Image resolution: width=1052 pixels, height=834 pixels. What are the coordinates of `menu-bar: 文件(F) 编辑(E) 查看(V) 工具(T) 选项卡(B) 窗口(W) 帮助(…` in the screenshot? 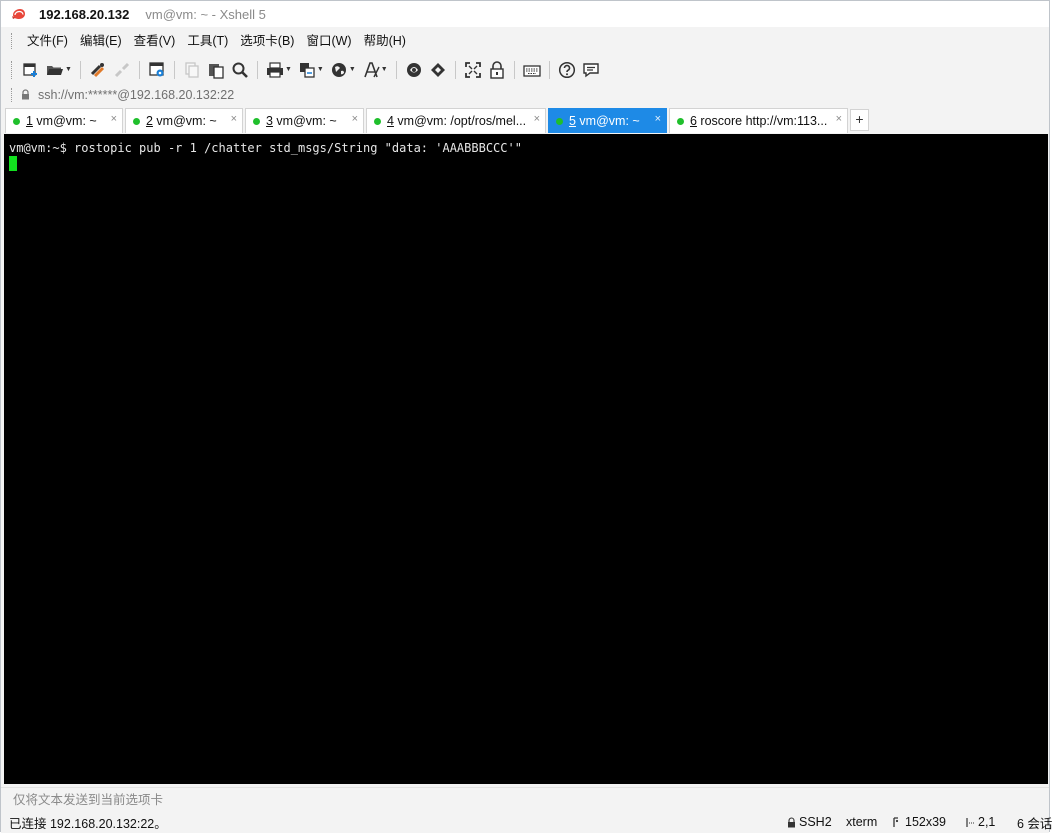 It's located at (525, 41).